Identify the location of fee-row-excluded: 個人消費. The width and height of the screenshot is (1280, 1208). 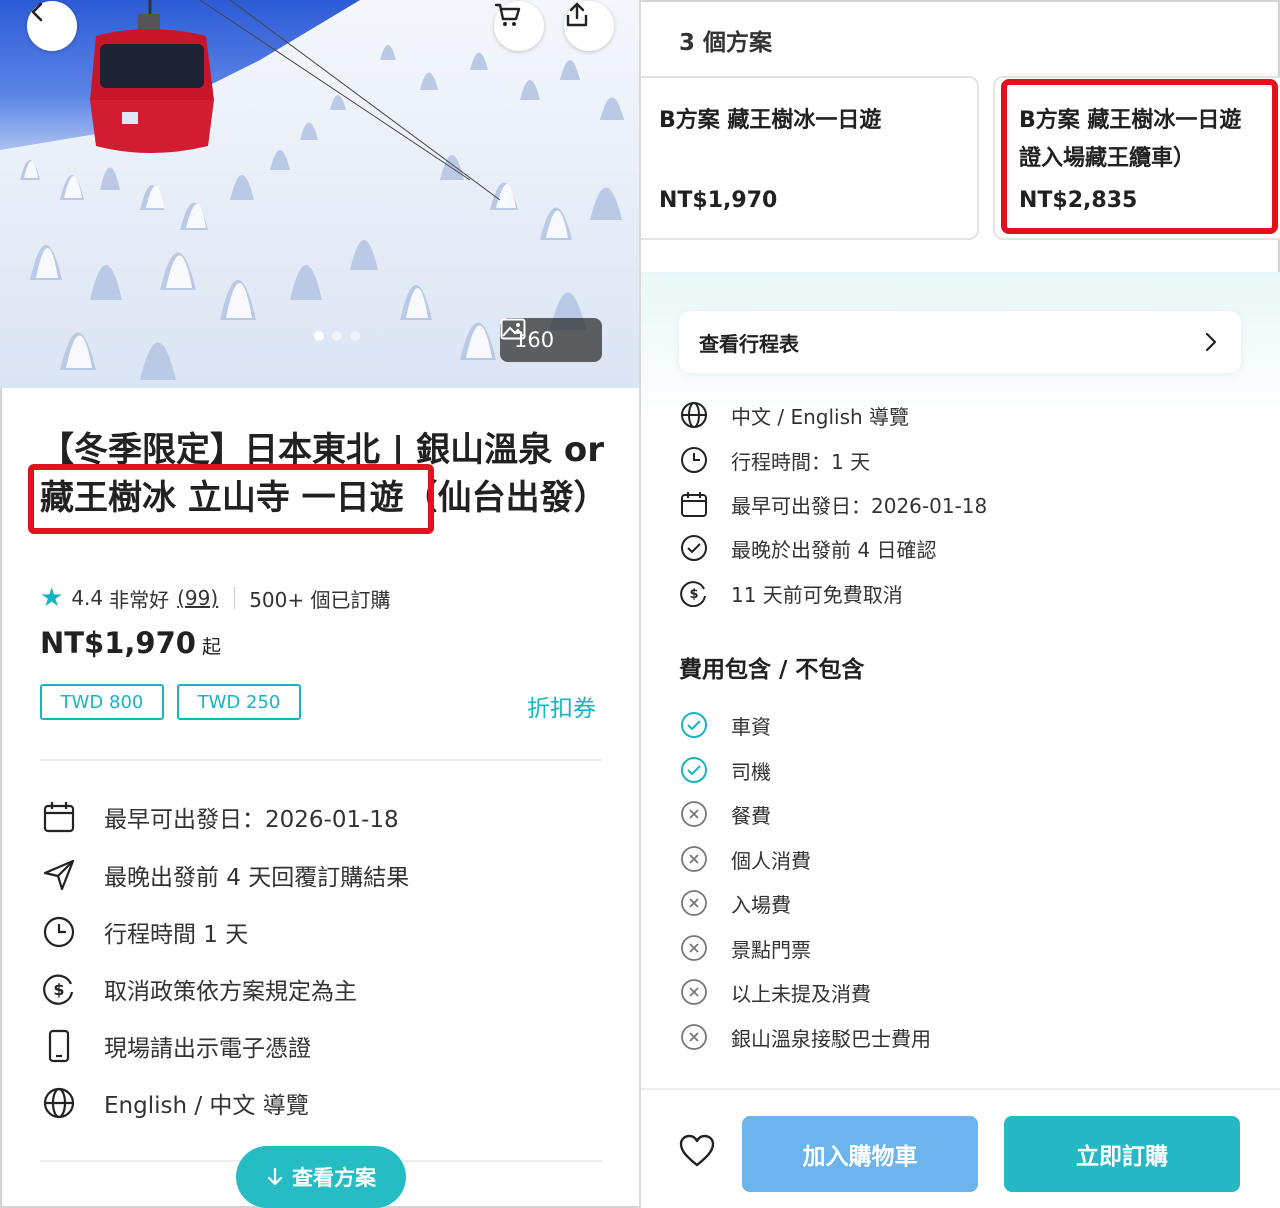
(745, 859).